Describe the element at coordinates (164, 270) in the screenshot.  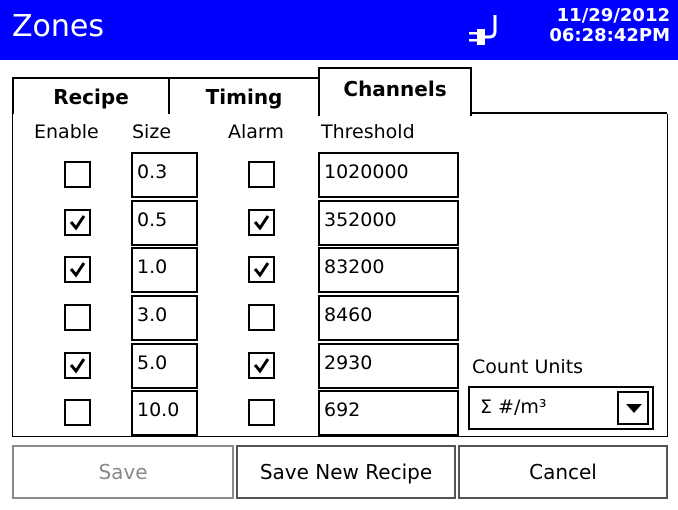
I see `size-field-2: 1.0` at that location.